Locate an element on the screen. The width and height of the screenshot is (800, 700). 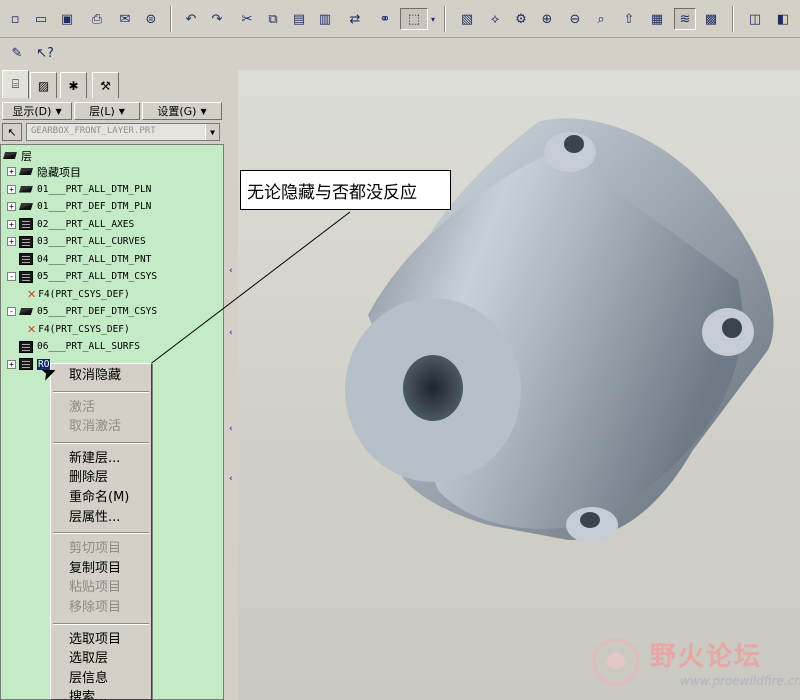
whats-this-icon: ↖? is located at coordinates (45, 53).